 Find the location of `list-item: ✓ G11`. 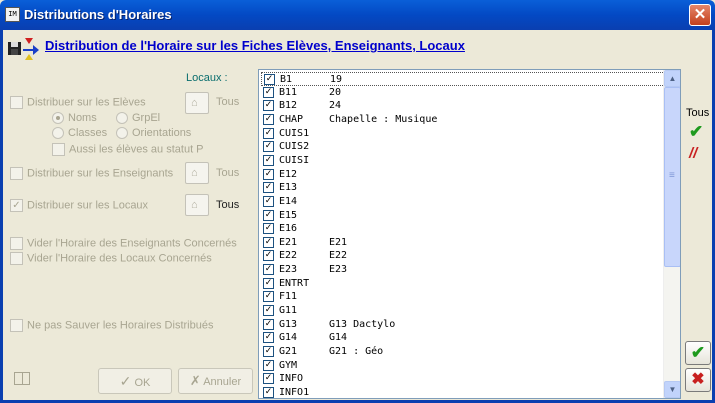

list-item: ✓ G11 is located at coordinates (463, 311).